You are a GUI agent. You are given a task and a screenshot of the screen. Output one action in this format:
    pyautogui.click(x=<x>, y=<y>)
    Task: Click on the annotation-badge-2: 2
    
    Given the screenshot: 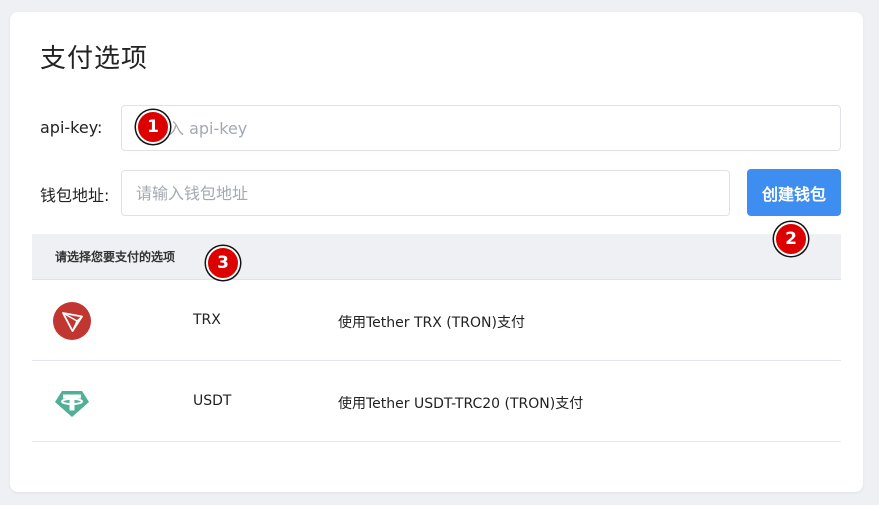 What is the action you would take?
    pyautogui.click(x=791, y=239)
    